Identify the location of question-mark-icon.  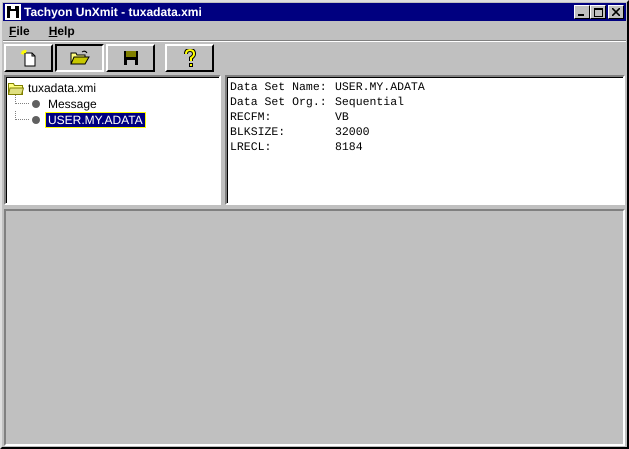
(190, 58).